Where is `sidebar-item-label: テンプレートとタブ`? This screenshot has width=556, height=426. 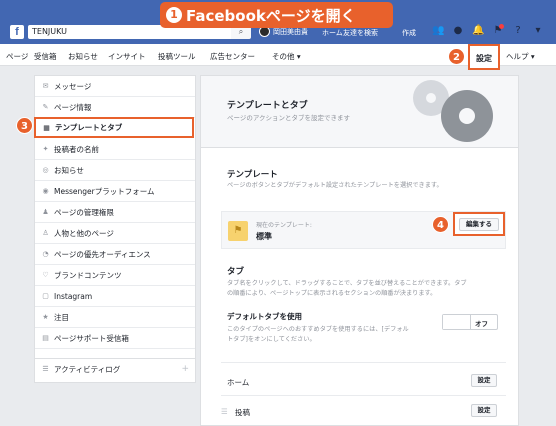
sidebar-item-label: テンプレートとタブ is located at coordinates (89, 127).